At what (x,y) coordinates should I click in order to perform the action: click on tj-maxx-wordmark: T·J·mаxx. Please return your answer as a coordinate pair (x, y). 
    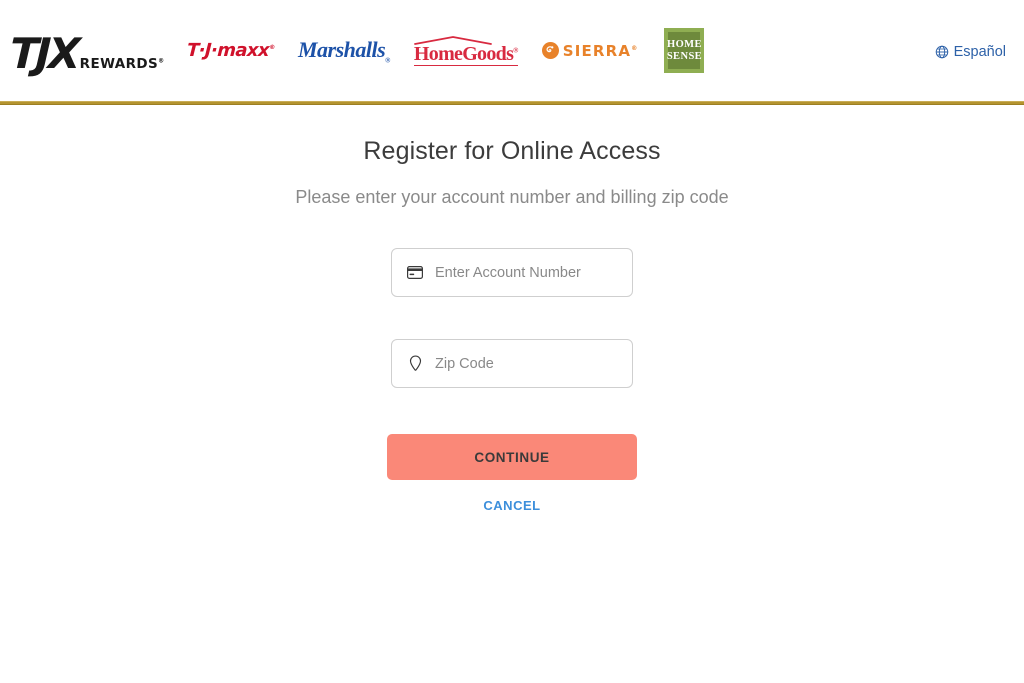
    Looking at the image, I should click on (228, 50).